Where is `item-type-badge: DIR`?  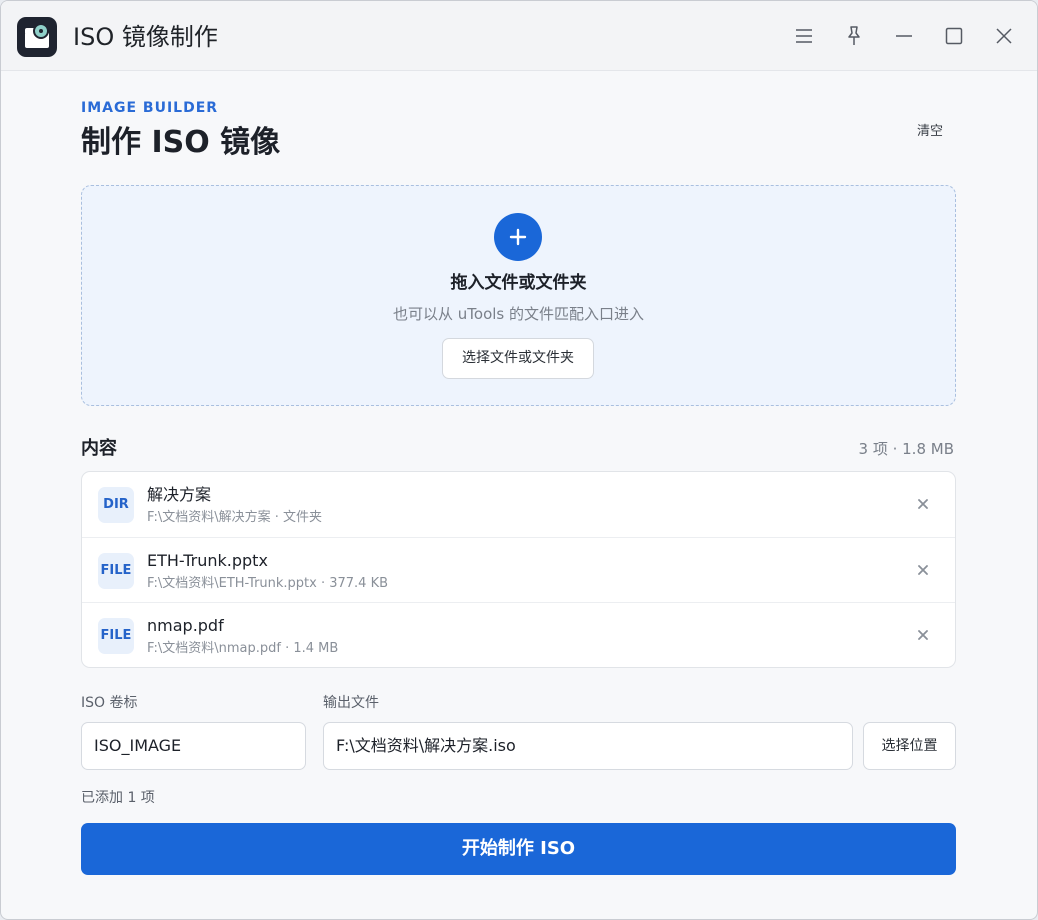
item-type-badge: DIR is located at coordinates (116, 505).